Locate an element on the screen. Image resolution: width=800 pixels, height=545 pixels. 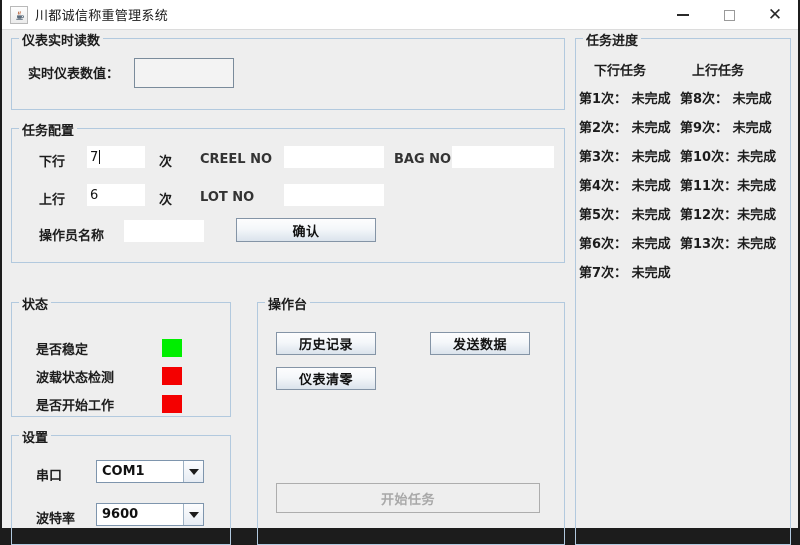
status-stable-label: 是否稳定 is located at coordinates (62, 350).